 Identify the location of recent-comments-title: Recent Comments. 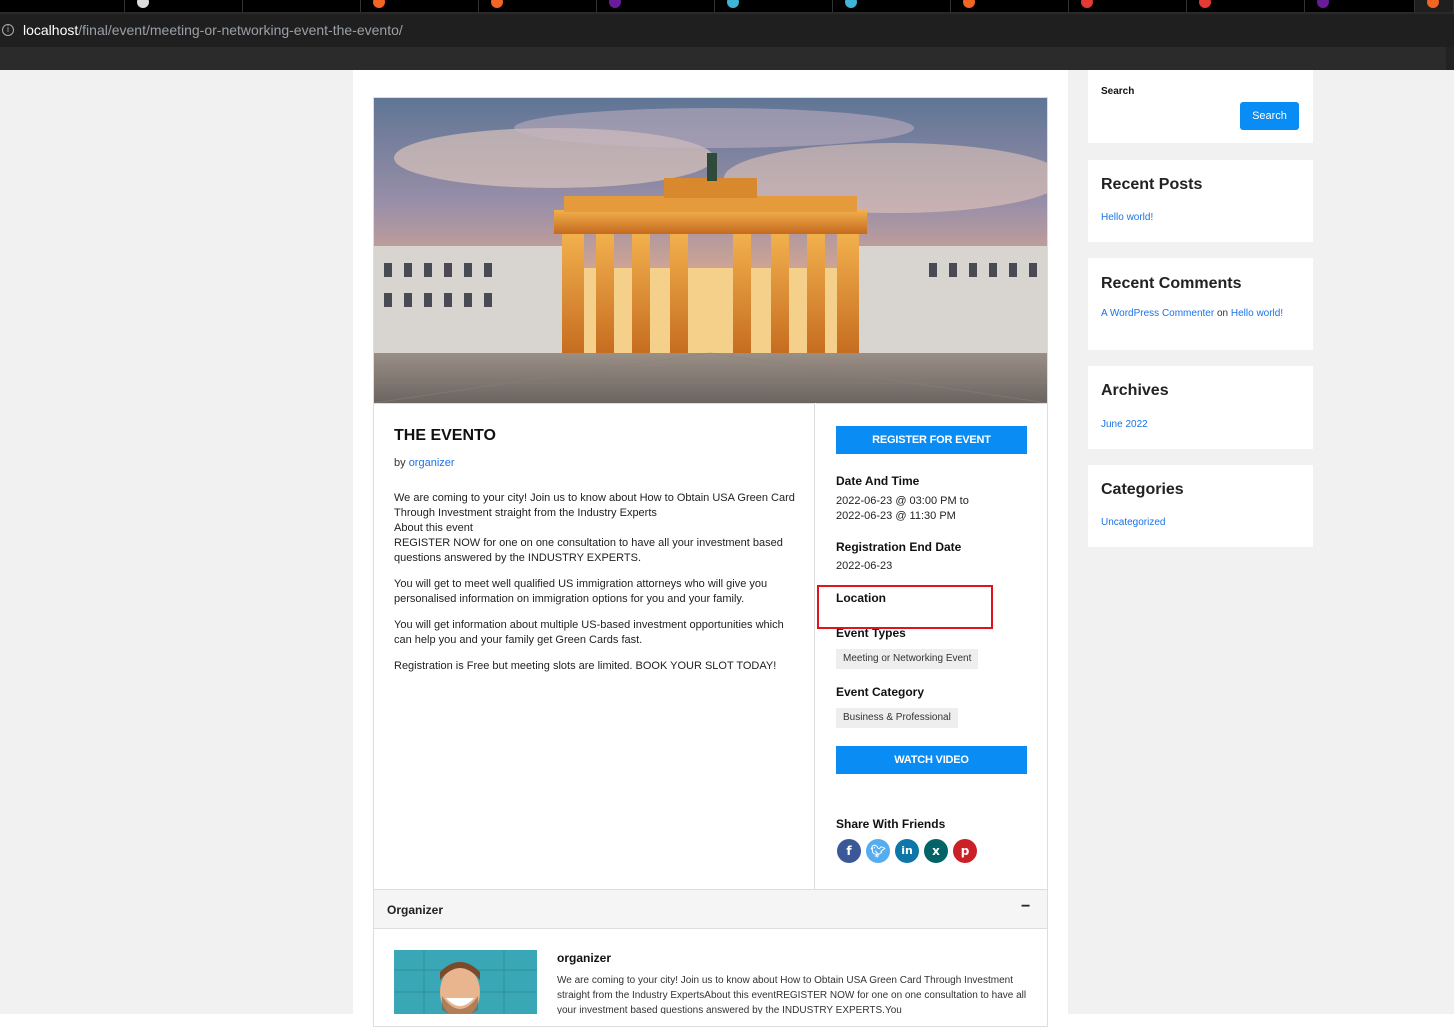
(1171, 283).